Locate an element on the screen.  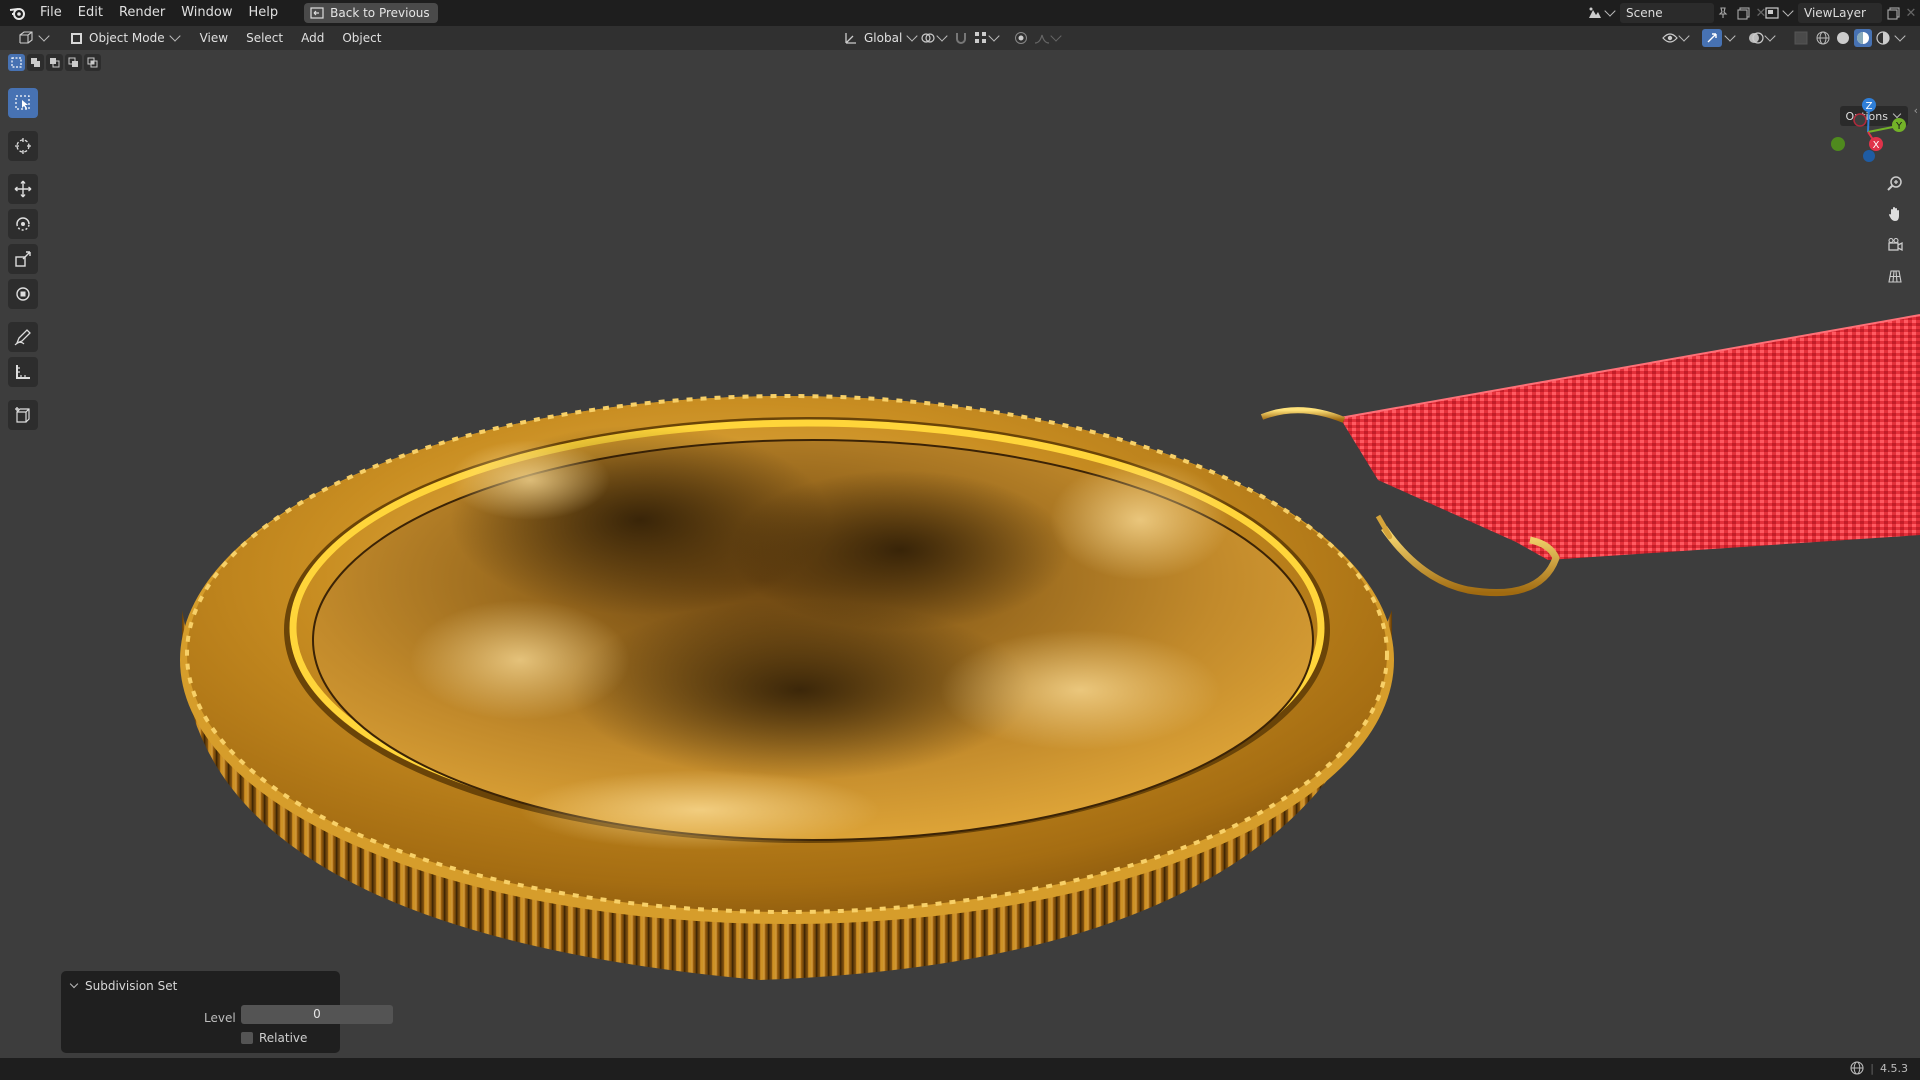
scene-icon is located at coordinates (1595, 13).